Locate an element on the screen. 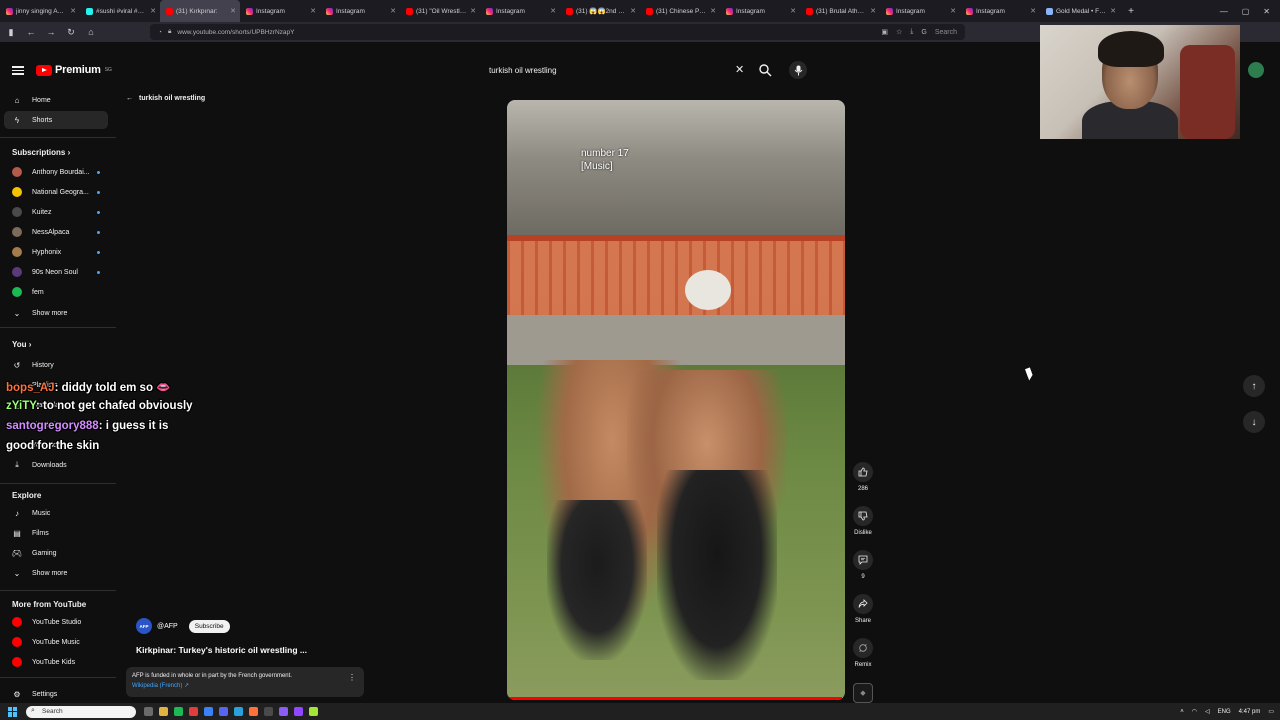 The image size is (1280, 720). sidebar-item-settings: ⚙ Settings is located at coordinates (56, 694).